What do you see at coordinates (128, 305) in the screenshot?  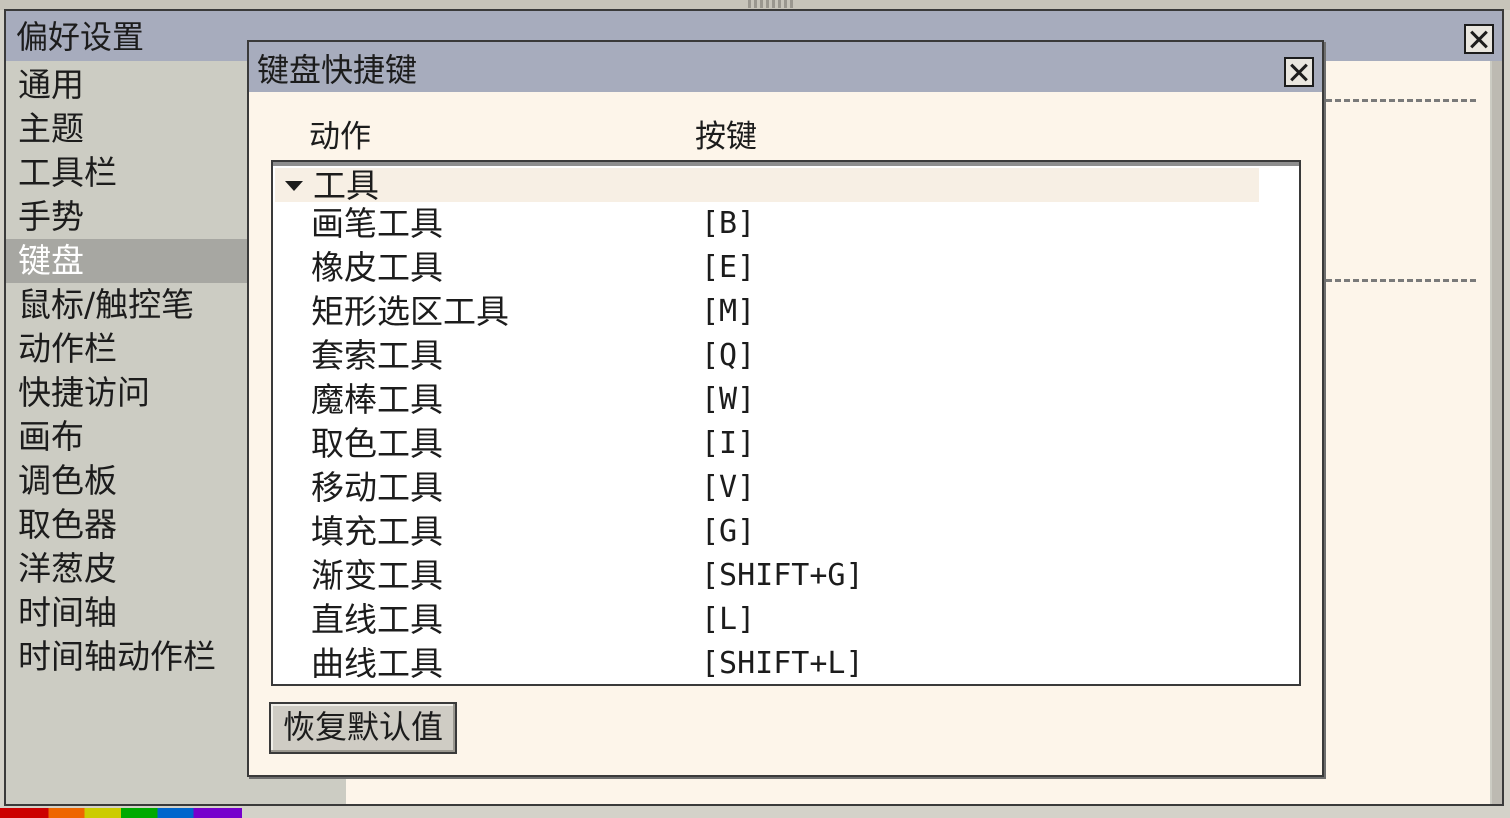 I see `sidebar-item-mouse-stylus: 鼠标/触控笔` at bounding box center [128, 305].